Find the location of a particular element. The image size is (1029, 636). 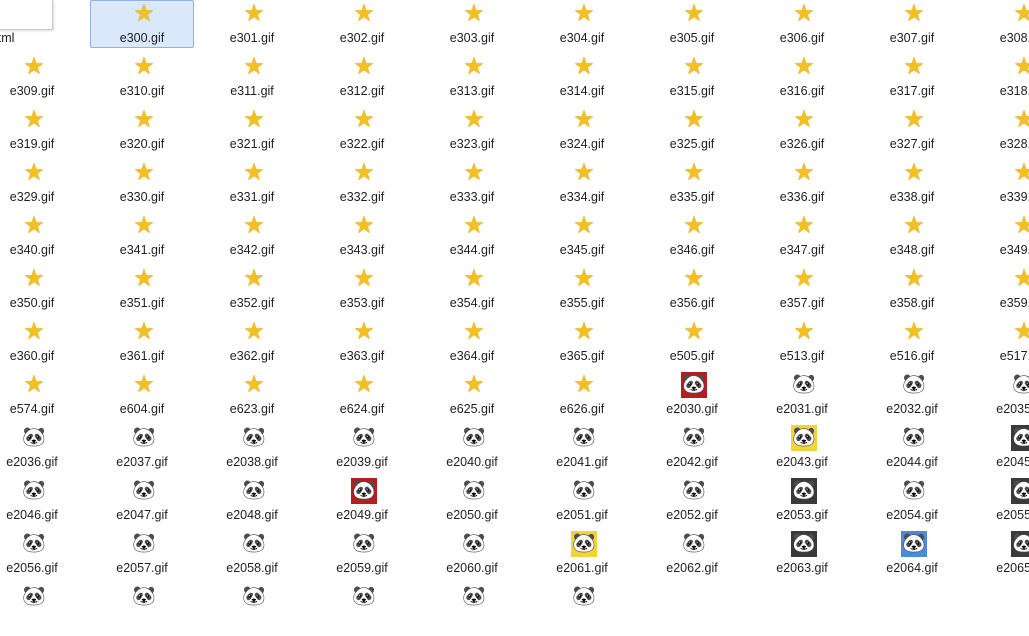

file-item: 🐼 e2057.gif is located at coordinates (142, 554).